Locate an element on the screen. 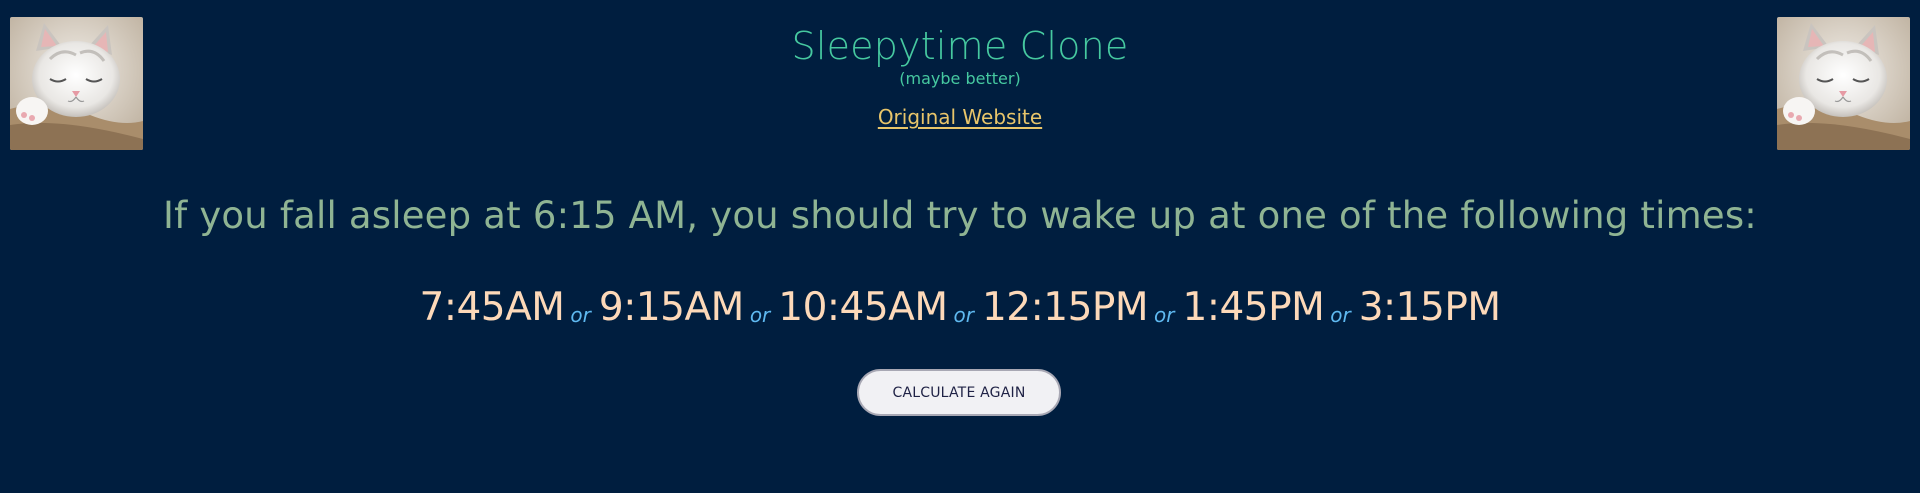  wake-time: 1:45PM is located at coordinates (1253, 307).